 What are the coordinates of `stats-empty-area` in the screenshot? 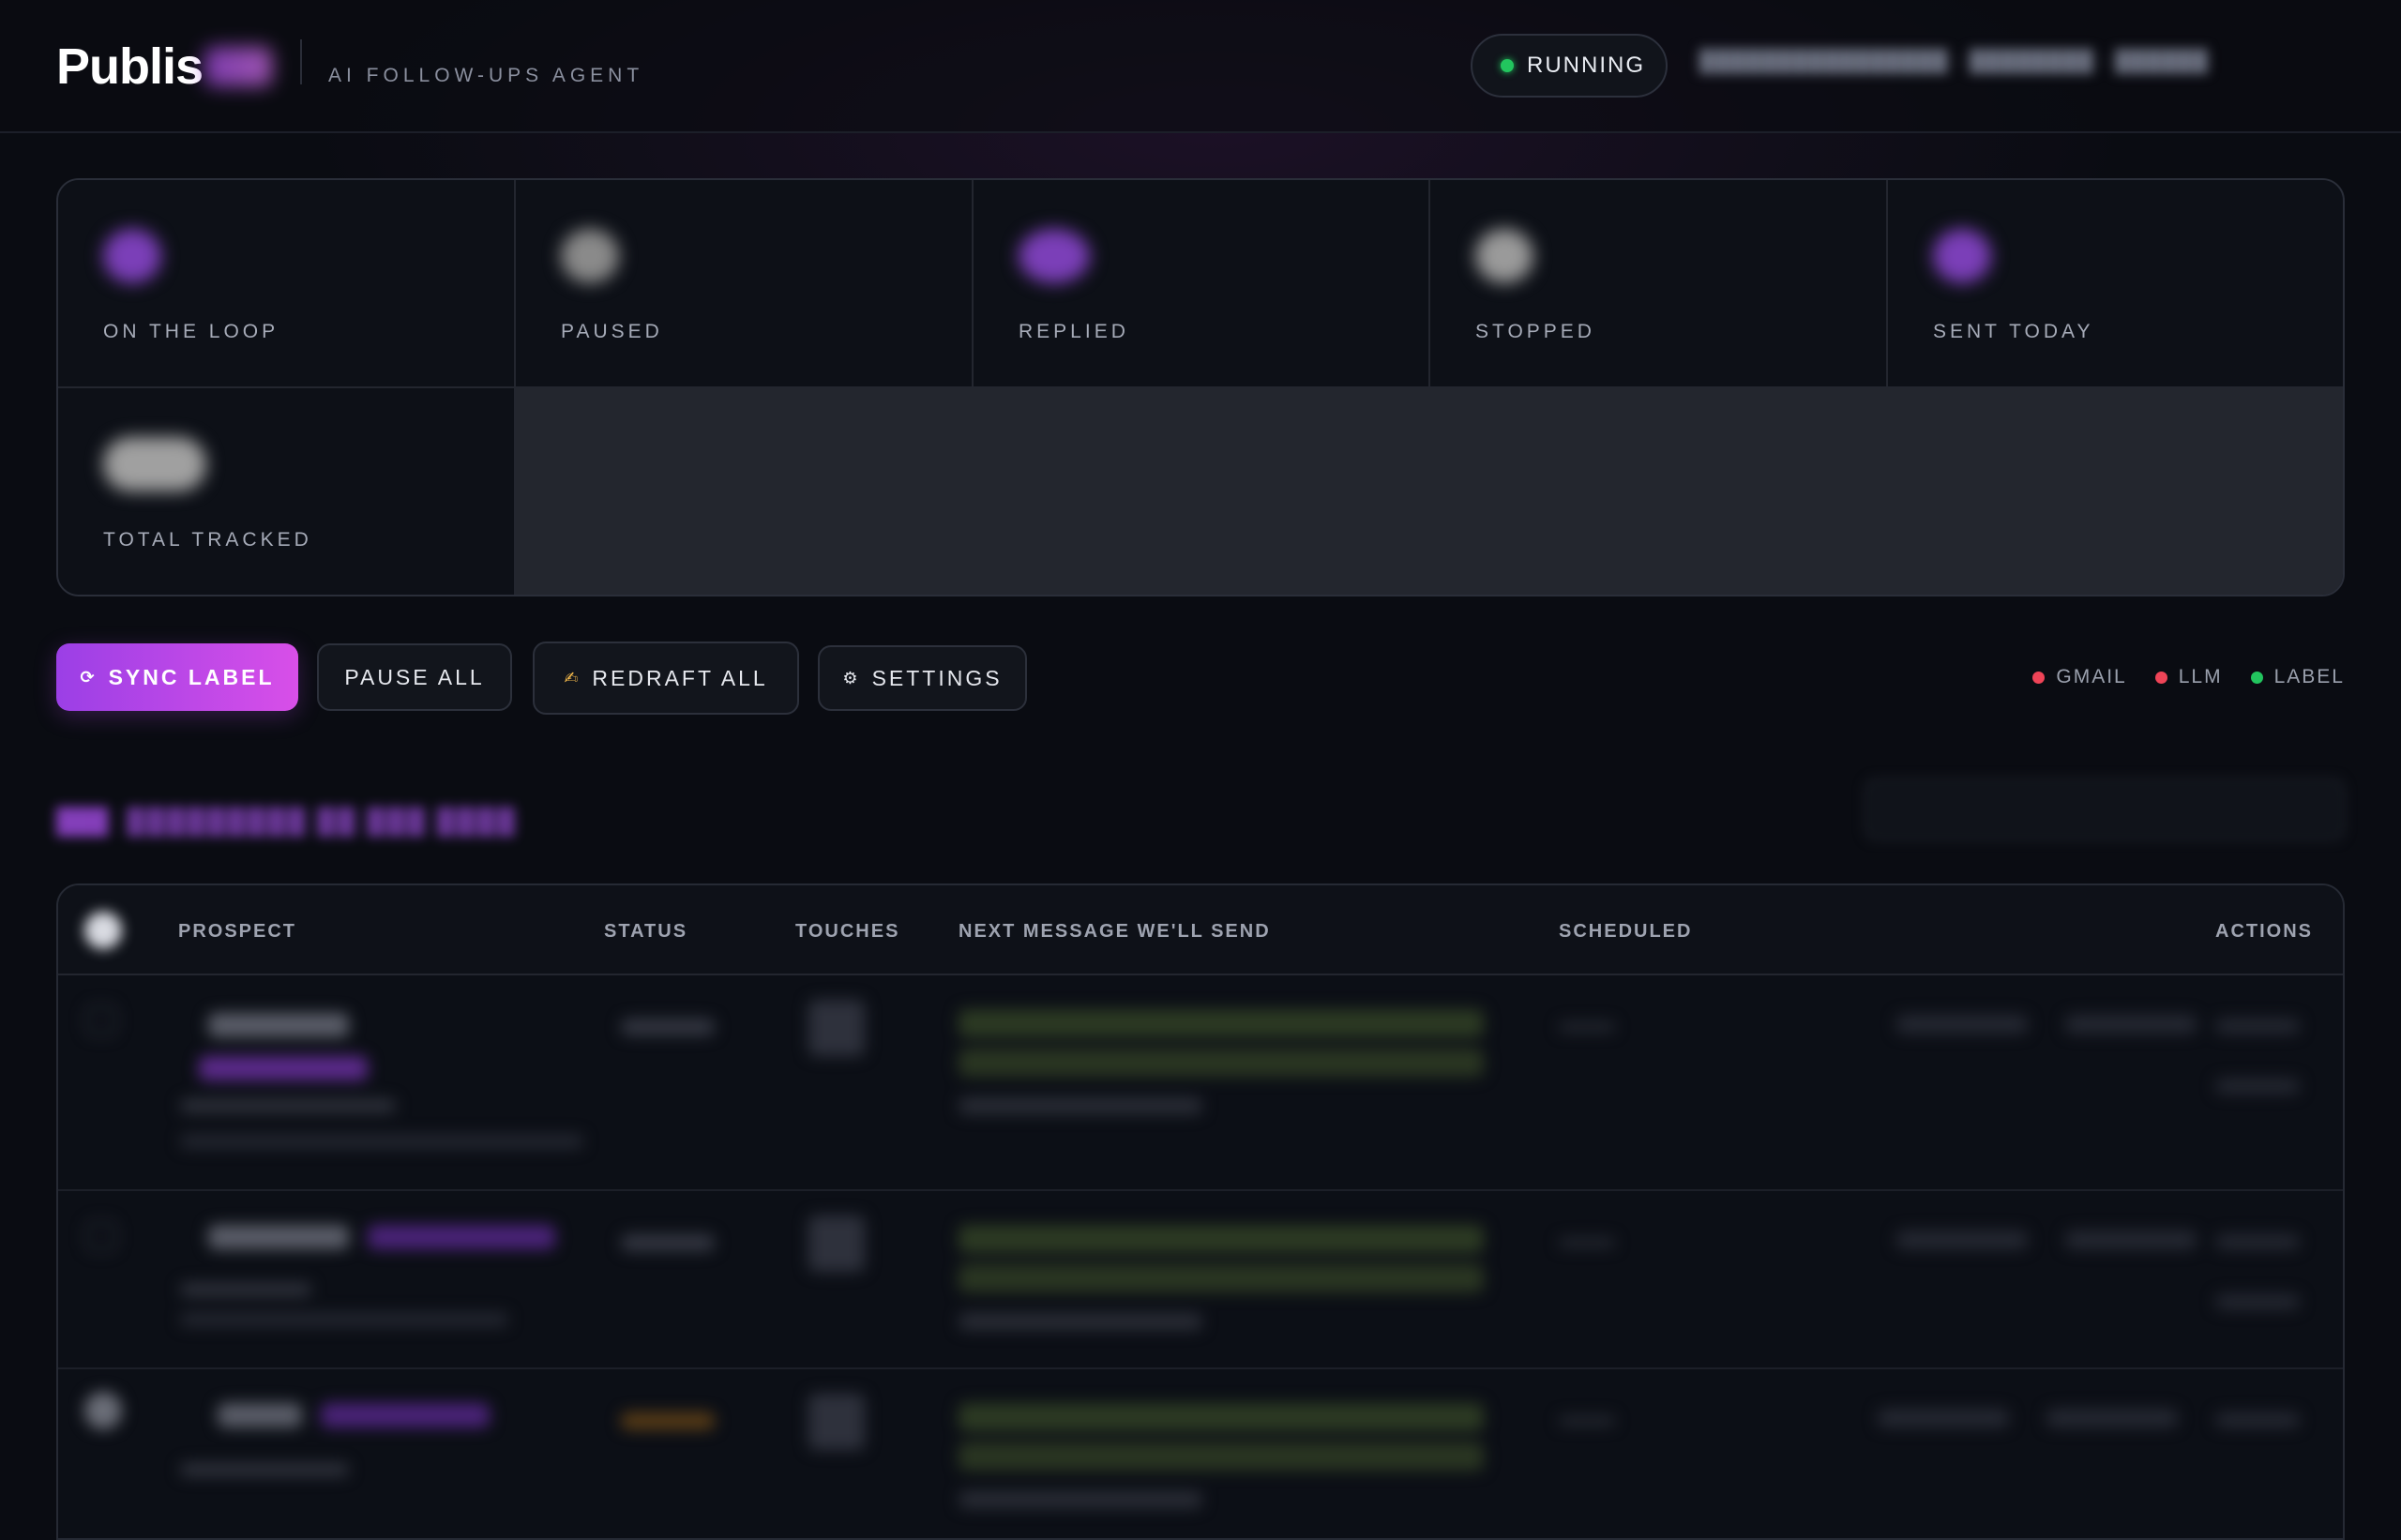 It's located at (1429, 492).